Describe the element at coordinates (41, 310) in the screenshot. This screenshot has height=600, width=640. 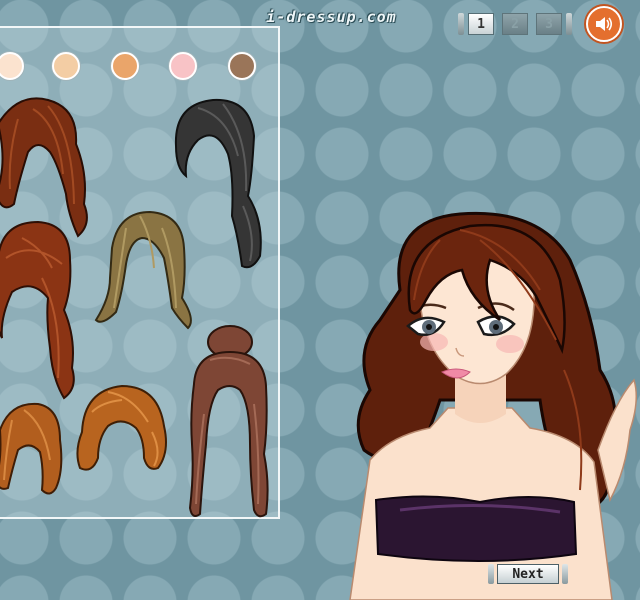
I see `hair-option-long-auburn-bangs` at that location.